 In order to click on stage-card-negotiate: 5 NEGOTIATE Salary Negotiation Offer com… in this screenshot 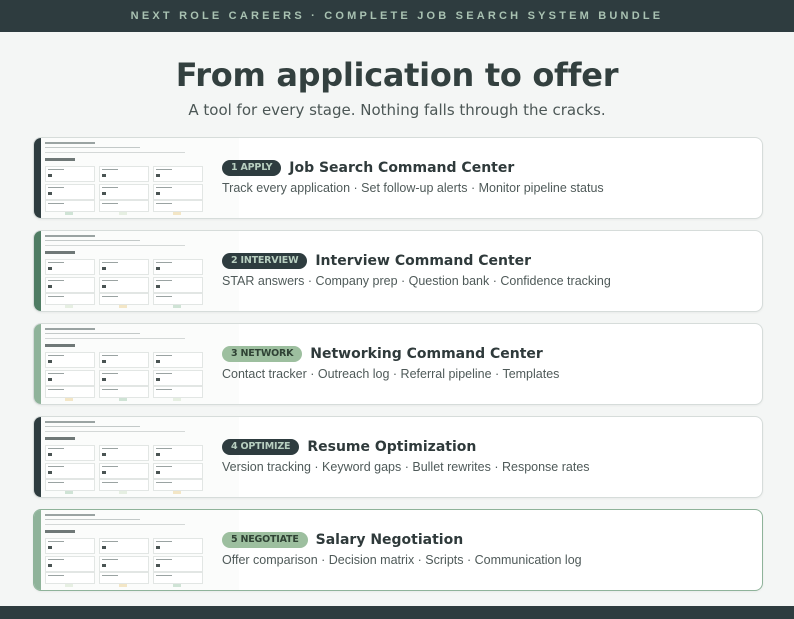, I will do `click(398, 550)`.